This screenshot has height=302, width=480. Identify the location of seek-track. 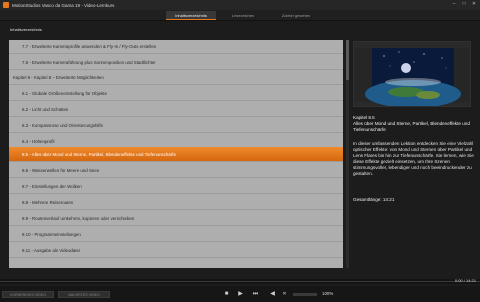
(240, 281).